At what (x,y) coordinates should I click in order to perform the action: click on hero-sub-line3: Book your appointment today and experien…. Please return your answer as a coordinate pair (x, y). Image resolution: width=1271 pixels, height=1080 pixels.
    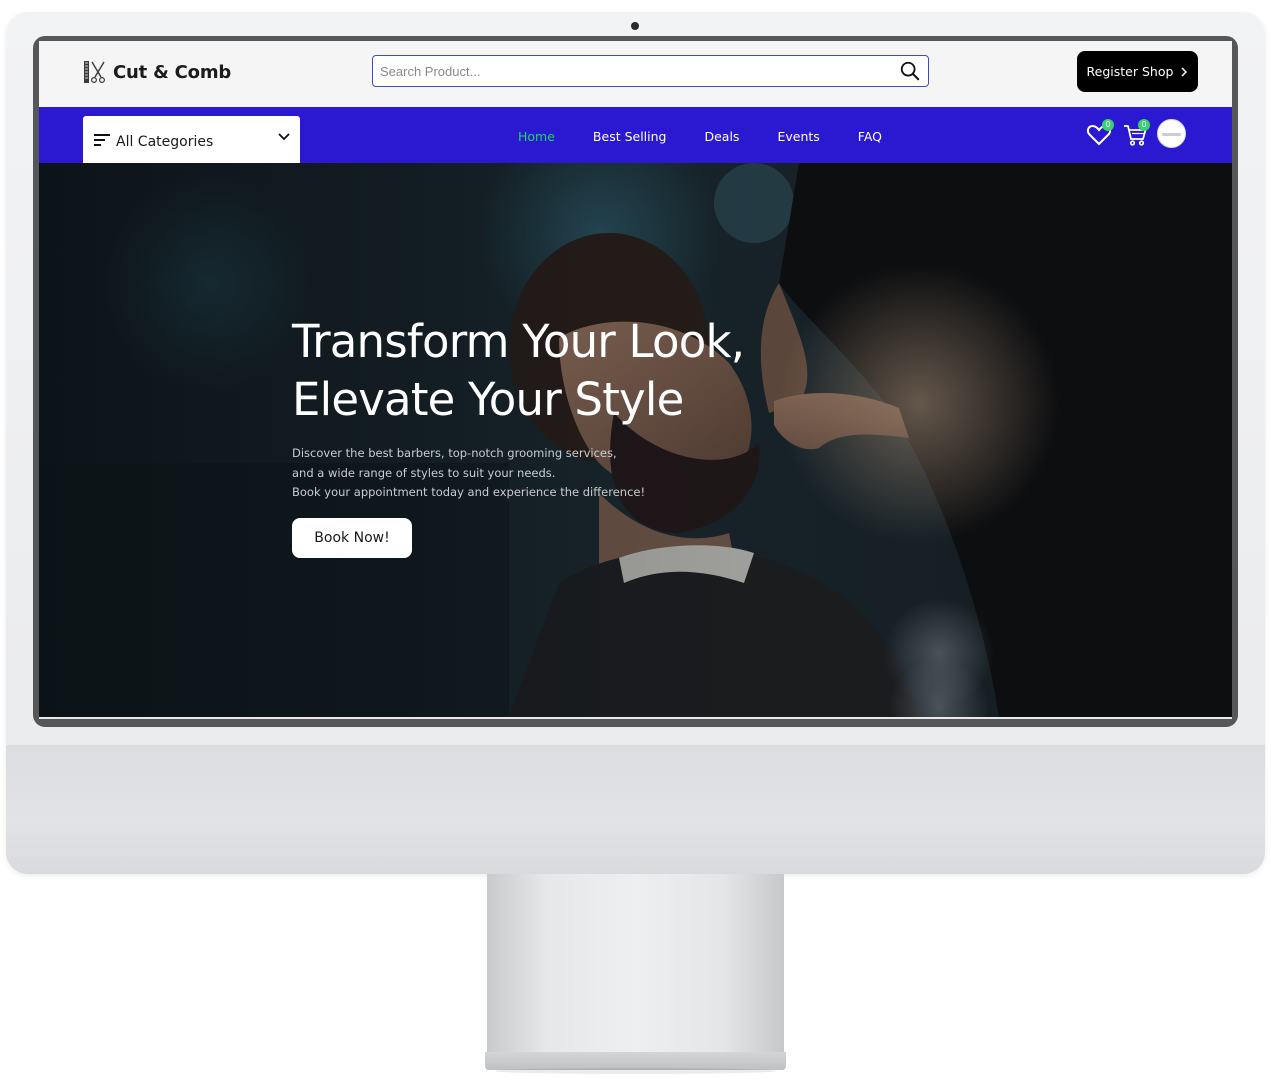
    Looking at the image, I should click on (469, 492).